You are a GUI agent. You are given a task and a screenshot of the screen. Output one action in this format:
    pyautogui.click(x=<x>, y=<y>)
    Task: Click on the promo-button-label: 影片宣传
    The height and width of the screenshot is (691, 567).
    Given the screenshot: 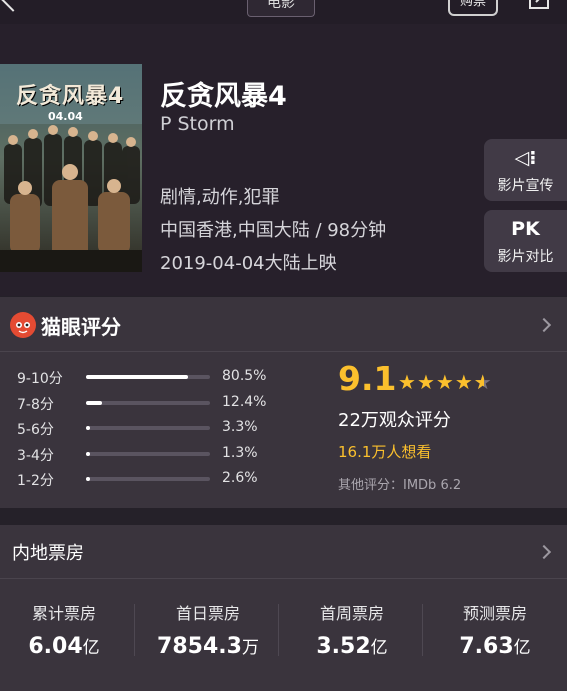 What is the action you would take?
    pyautogui.click(x=525, y=186)
    